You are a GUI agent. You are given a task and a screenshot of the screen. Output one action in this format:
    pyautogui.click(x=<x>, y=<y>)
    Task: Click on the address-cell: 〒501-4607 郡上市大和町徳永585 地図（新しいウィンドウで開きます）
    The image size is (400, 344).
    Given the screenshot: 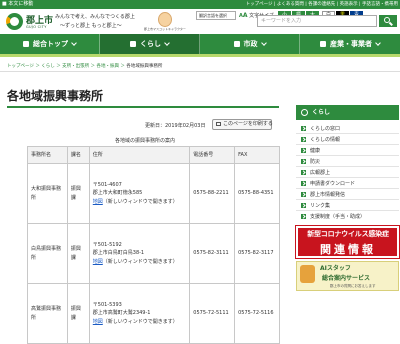 What is the action you would take?
    pyautogui.click(x=139, y=193)
    